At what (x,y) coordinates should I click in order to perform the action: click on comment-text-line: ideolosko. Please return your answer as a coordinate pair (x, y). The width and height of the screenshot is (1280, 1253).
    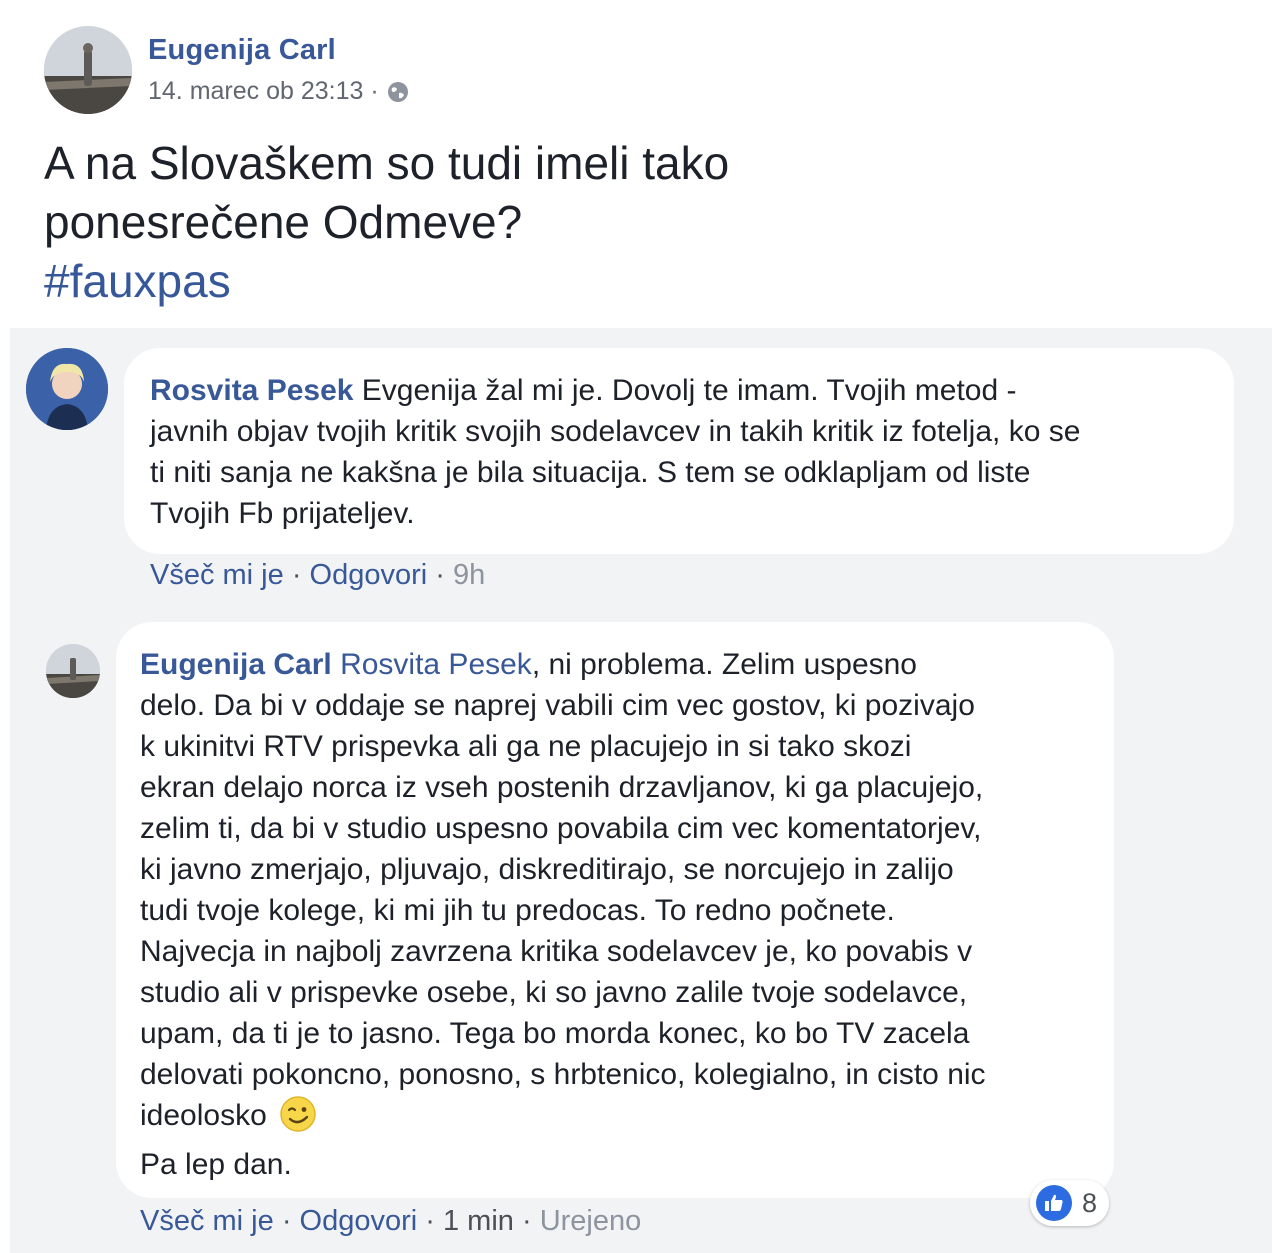
    Looking at the image, I should click on (203, 1115).